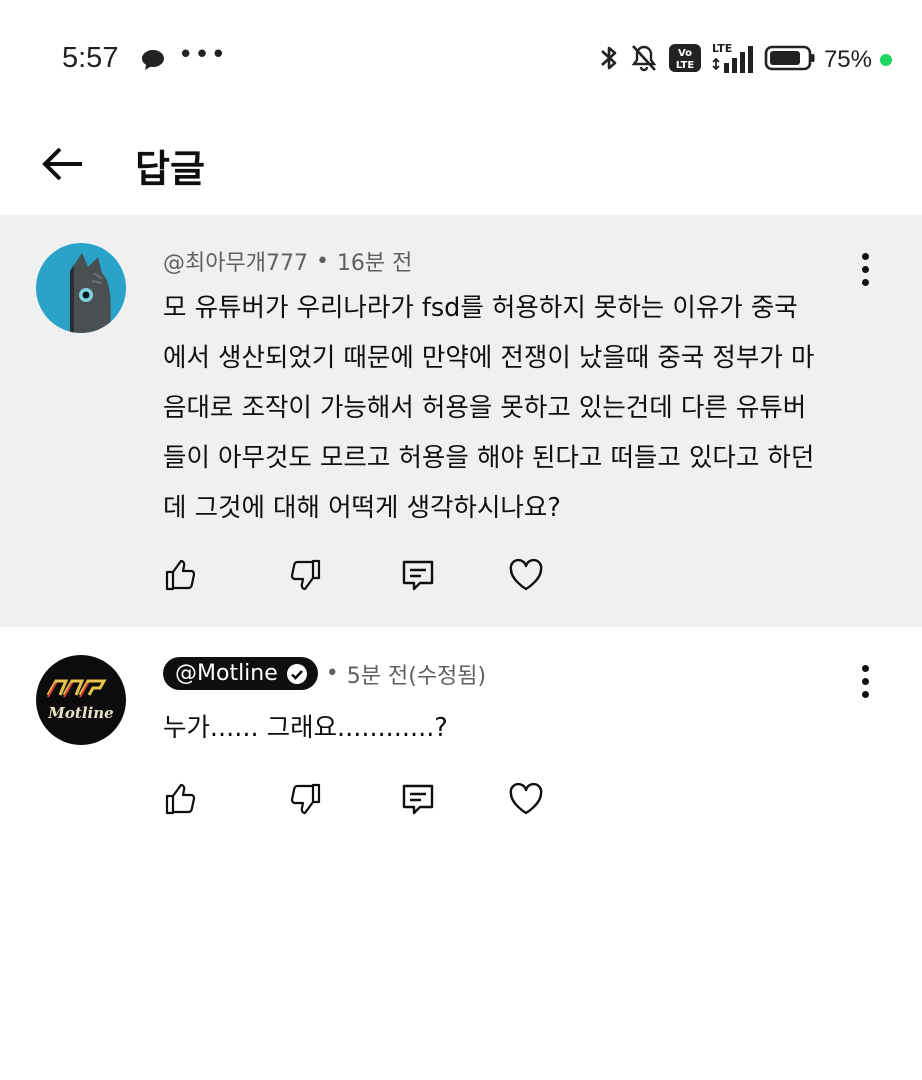 This screenshot has height=1080, width=922. What do you see at coordinates (235, 261) in the screenshot?
I see `comment-author: @최아무개777` at bounding box center [235, 261].